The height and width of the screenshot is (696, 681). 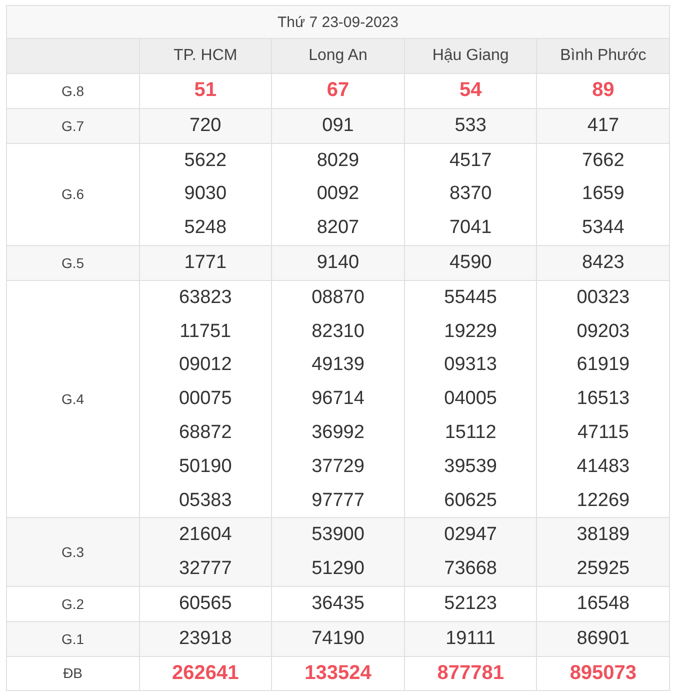 I want to click on prize-number: 8029, so click(x=338, y=160).